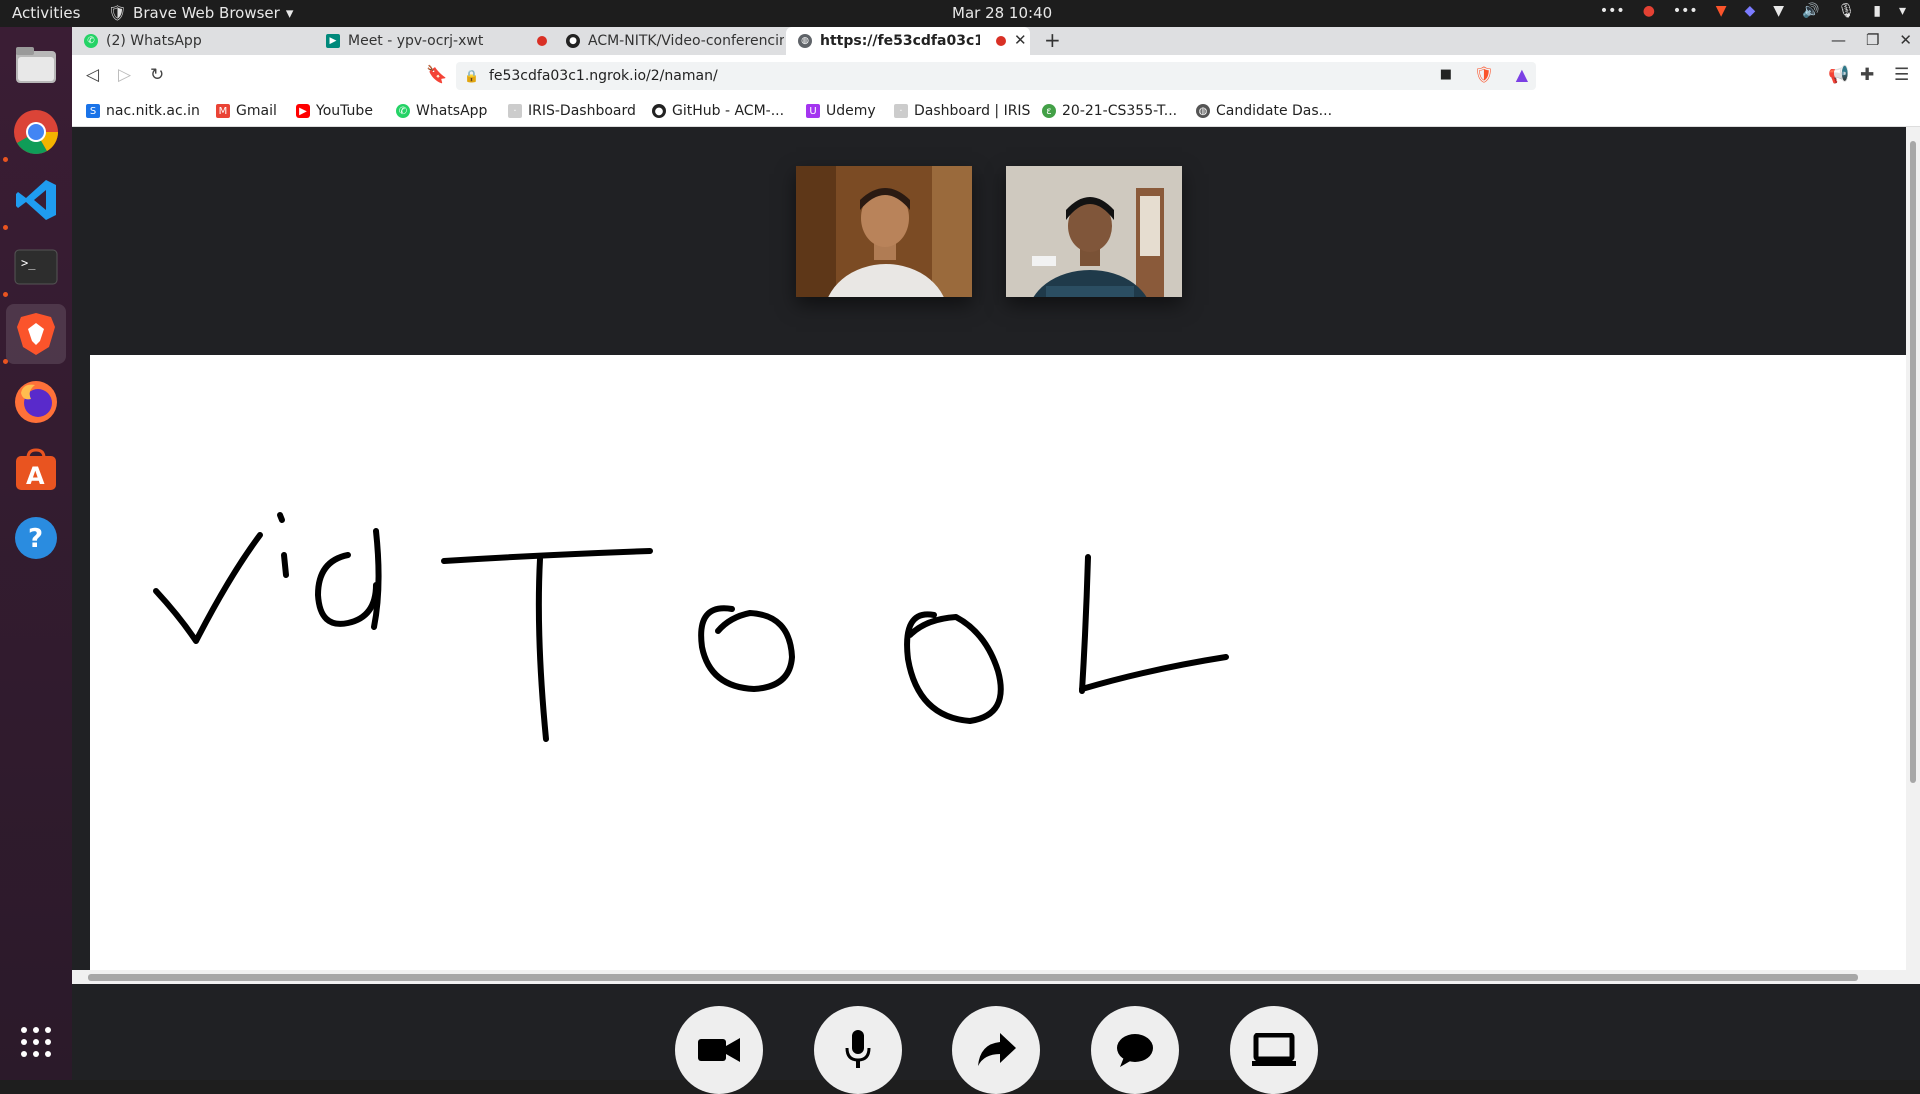 Image resolution: width=1920 pixels, height=1094 pixels. Describe the element at coordinates (1810, 11) in the screenshot. I see `volume-icon: 🔊` at that location.